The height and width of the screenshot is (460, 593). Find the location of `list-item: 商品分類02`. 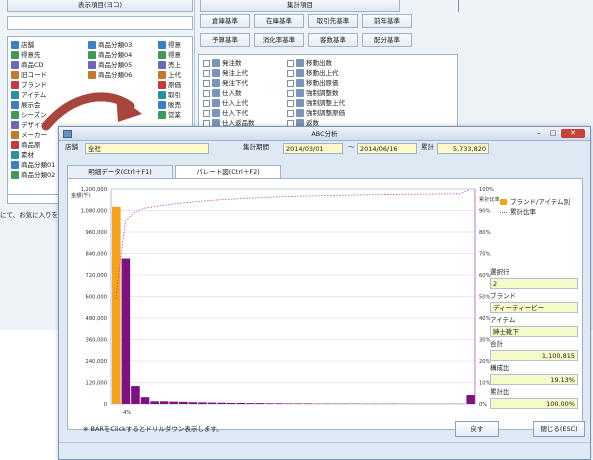

list-item: 商品分類02 is located at coordinates (33, 175).